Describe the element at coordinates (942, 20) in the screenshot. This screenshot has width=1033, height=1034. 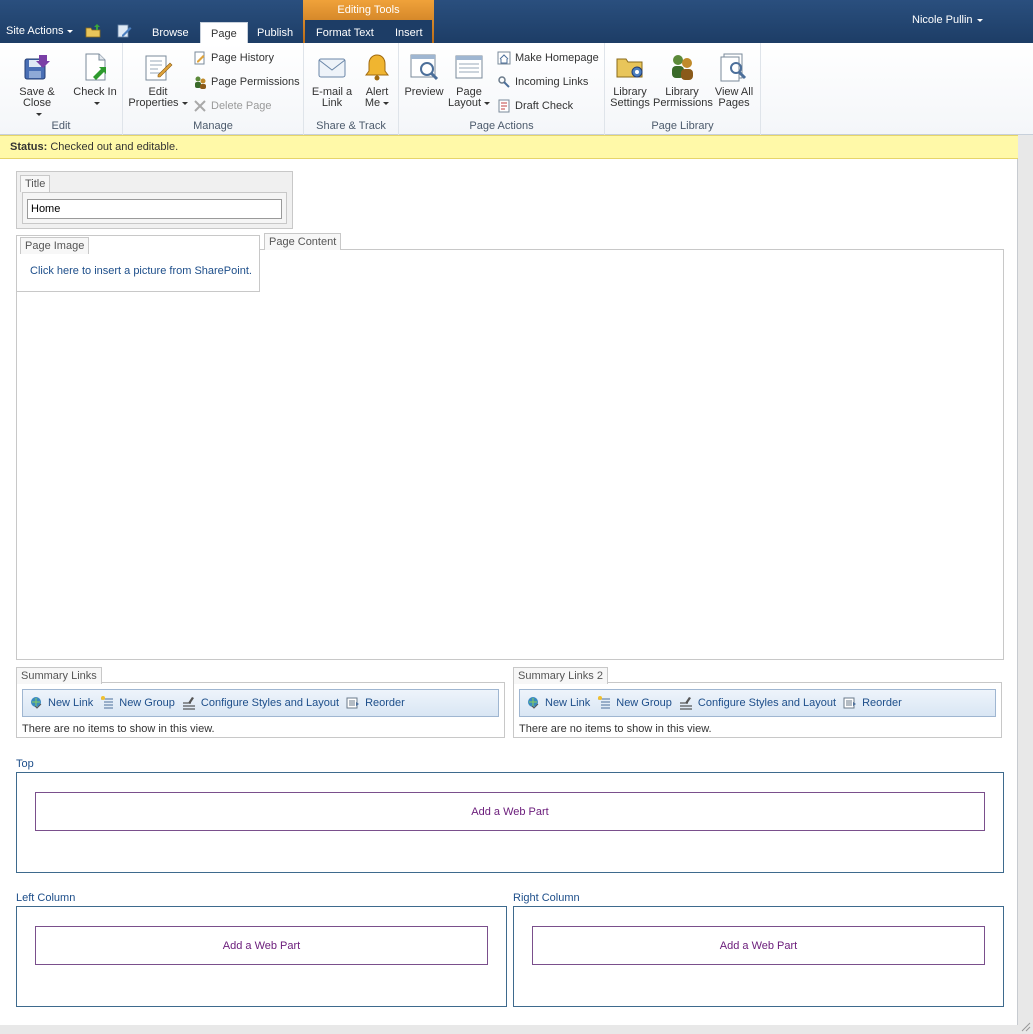
I see `user-name: Nicole Pullin` at that location.